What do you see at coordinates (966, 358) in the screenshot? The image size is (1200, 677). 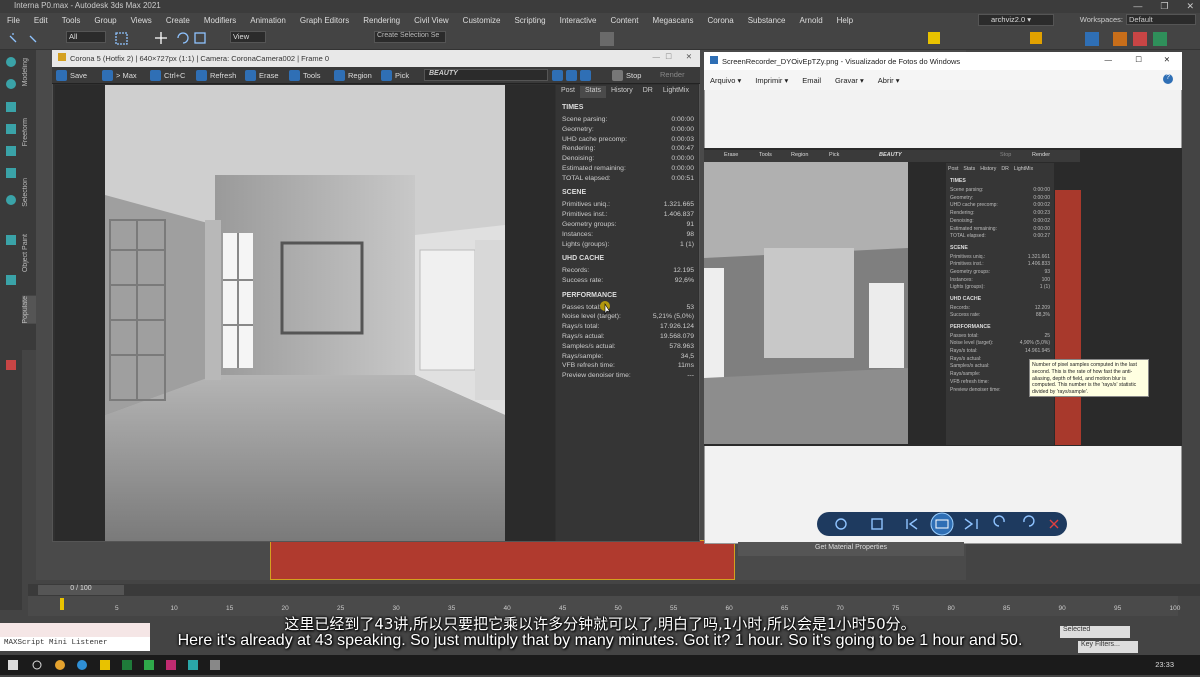 I see `stats-label: Rays/s actual:` at bounding box center [966, 358].